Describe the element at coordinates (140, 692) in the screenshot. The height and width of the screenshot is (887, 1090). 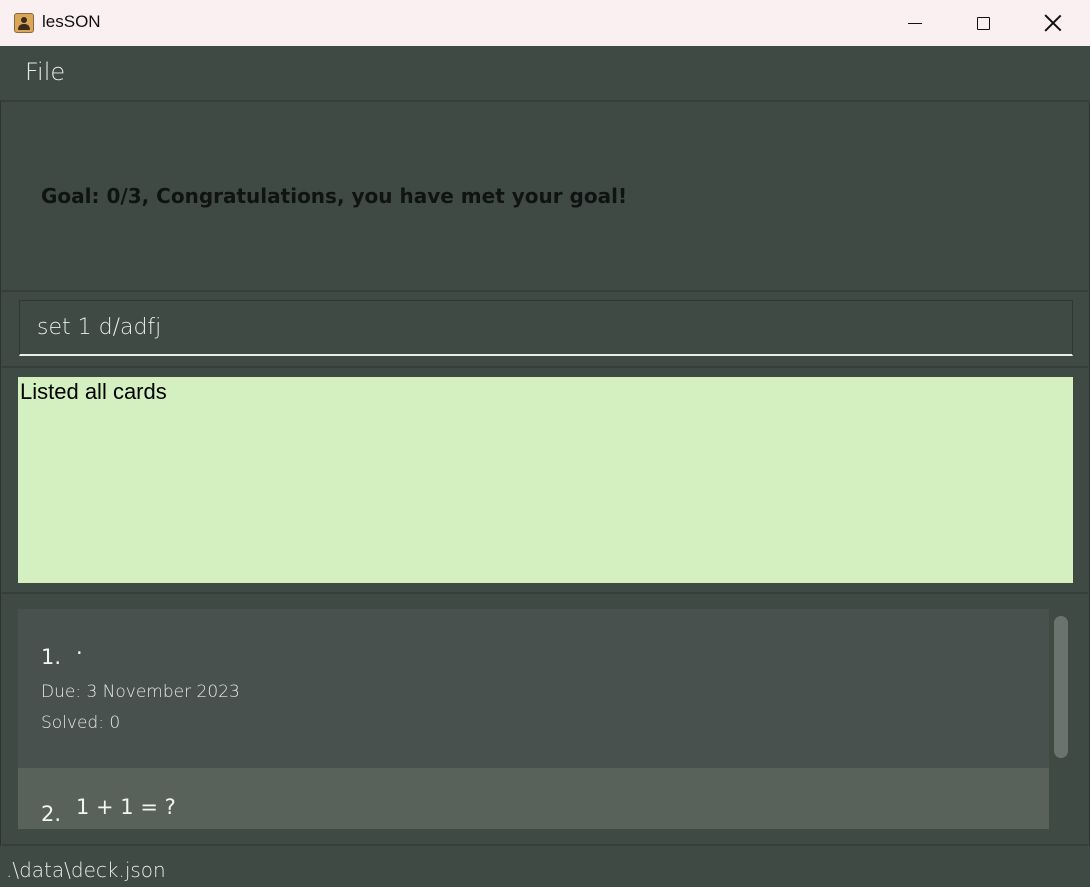
I see `card-due: Due: 3 November 2023` at that location.